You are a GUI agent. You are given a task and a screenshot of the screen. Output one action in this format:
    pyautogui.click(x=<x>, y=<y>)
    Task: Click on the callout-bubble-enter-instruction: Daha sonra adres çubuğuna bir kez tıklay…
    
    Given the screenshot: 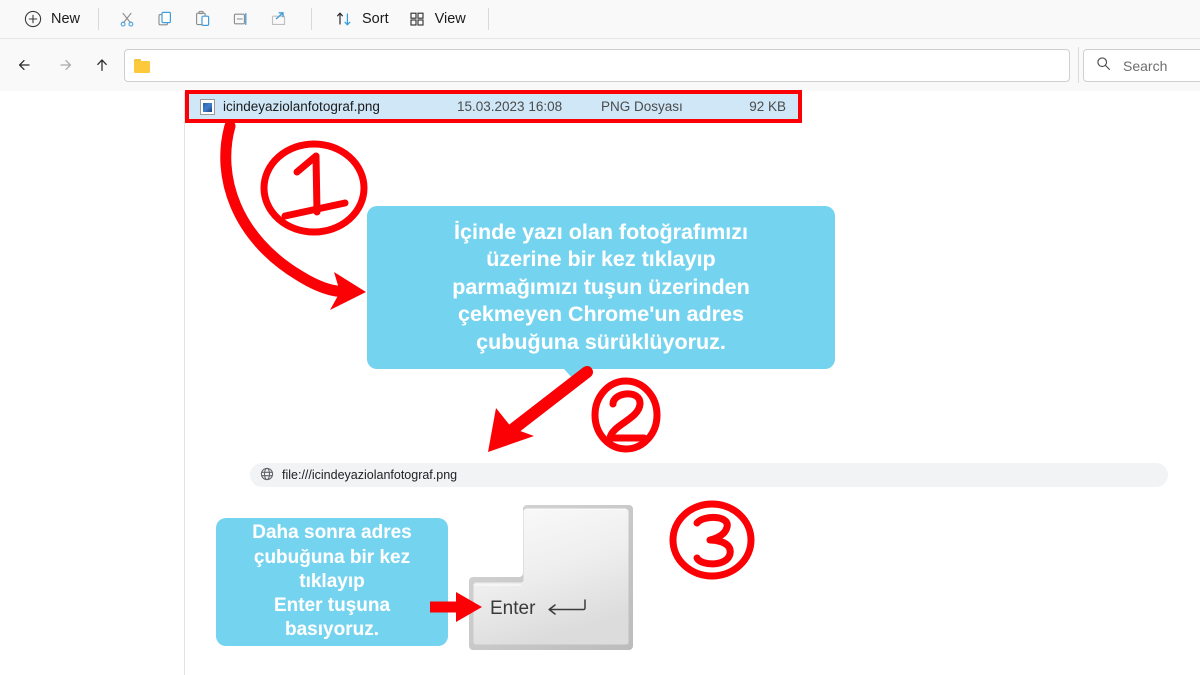 What is the action you would take?
    pyautogui.click(x=332, y=582)
    